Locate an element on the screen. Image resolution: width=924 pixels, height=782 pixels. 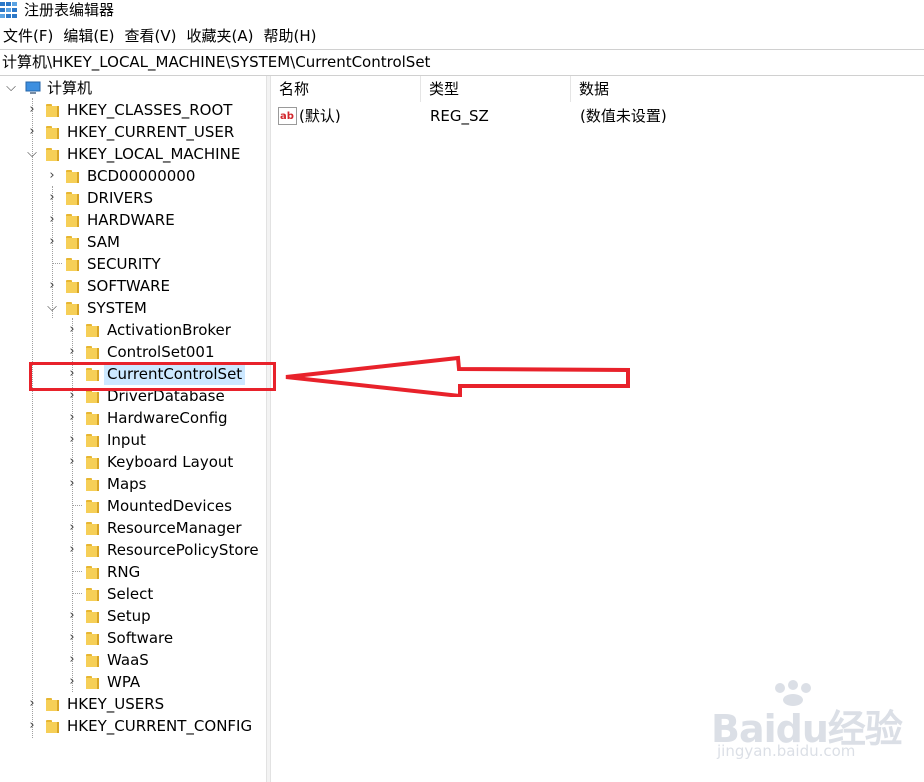
tree-item-maps: › Maps is located at coordinates (133, 484).